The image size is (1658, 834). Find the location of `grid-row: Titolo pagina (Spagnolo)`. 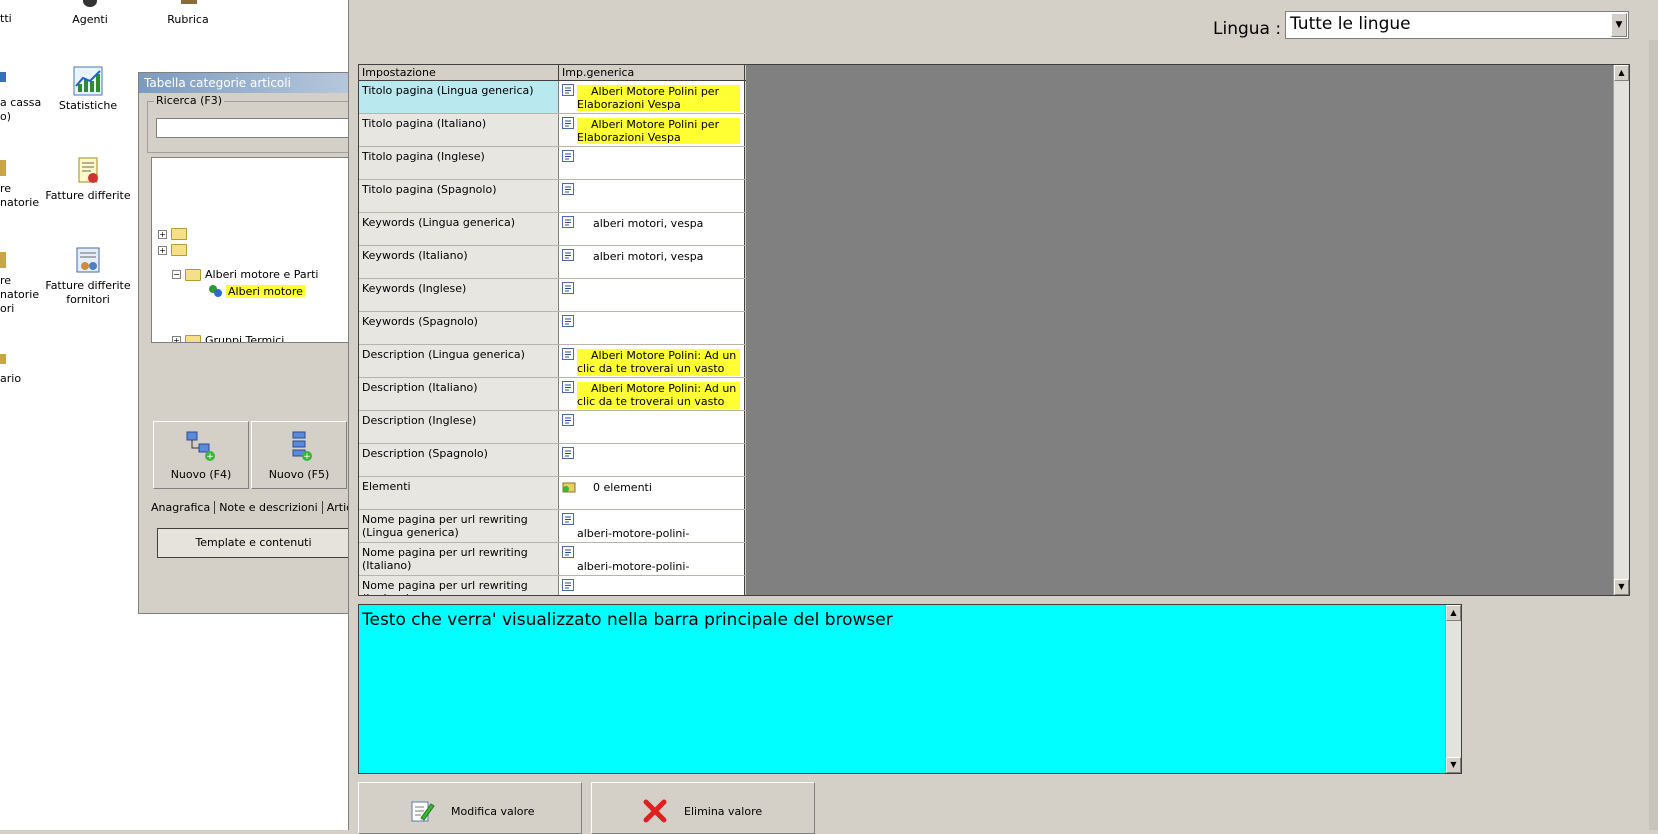

grid-row: Titolo pagina (Spagnolo) is located at coordinates (552, 196).